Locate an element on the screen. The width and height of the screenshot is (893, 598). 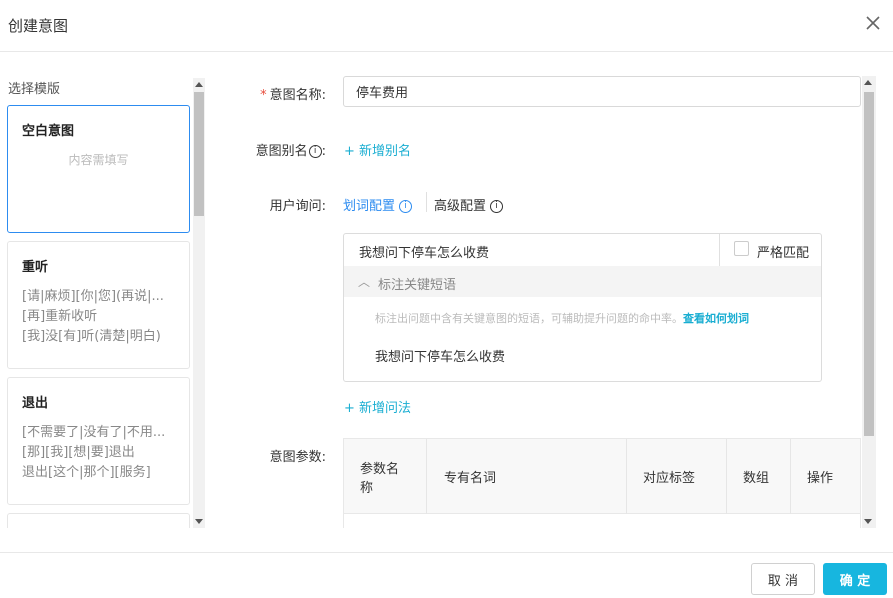
template-section-label: 选择模版 is located at coordinates (34, 89).